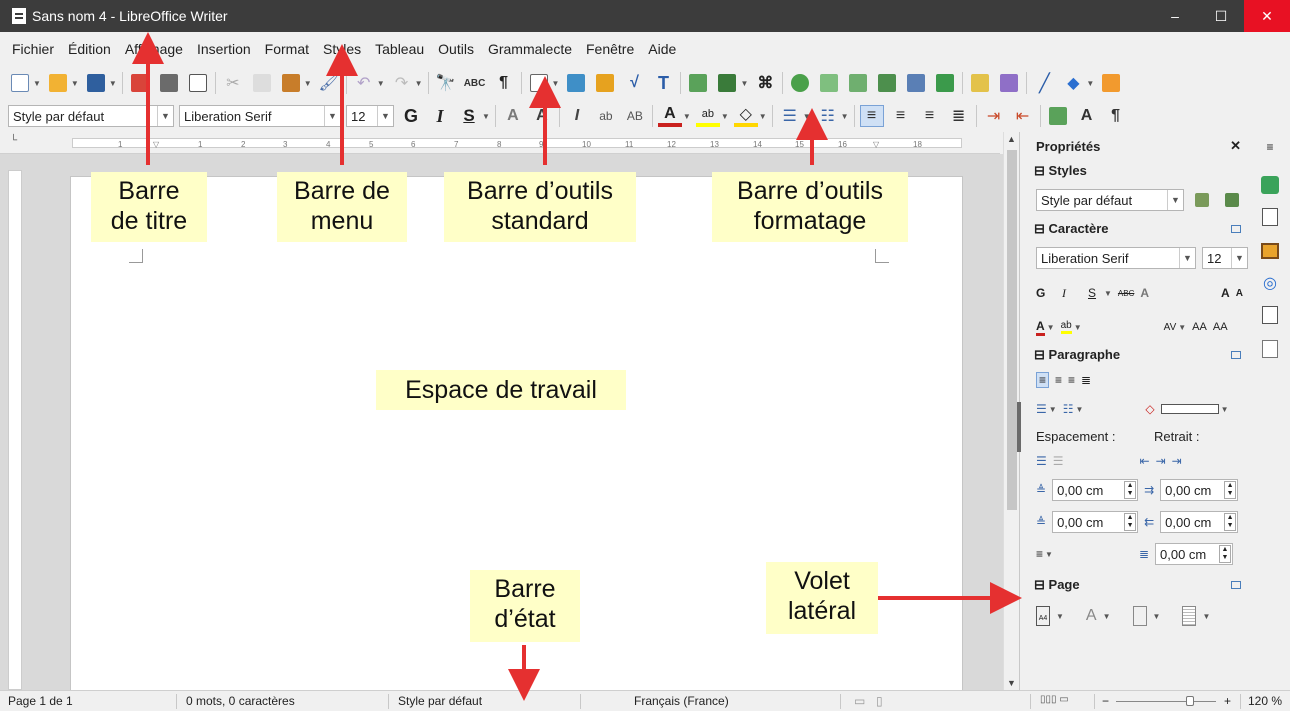 The image size is (1290, 711). Describe the element at coordinates (1199, 522) in the screenshot. I see `after-text-spin: 0,00 cm ▲ ▼` at that location.